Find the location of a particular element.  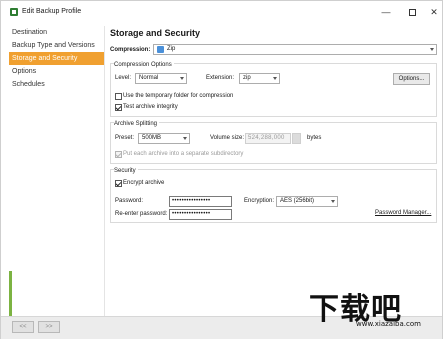

watermark-url: www.xiazaiba.com is located at coordinates (388, 324).